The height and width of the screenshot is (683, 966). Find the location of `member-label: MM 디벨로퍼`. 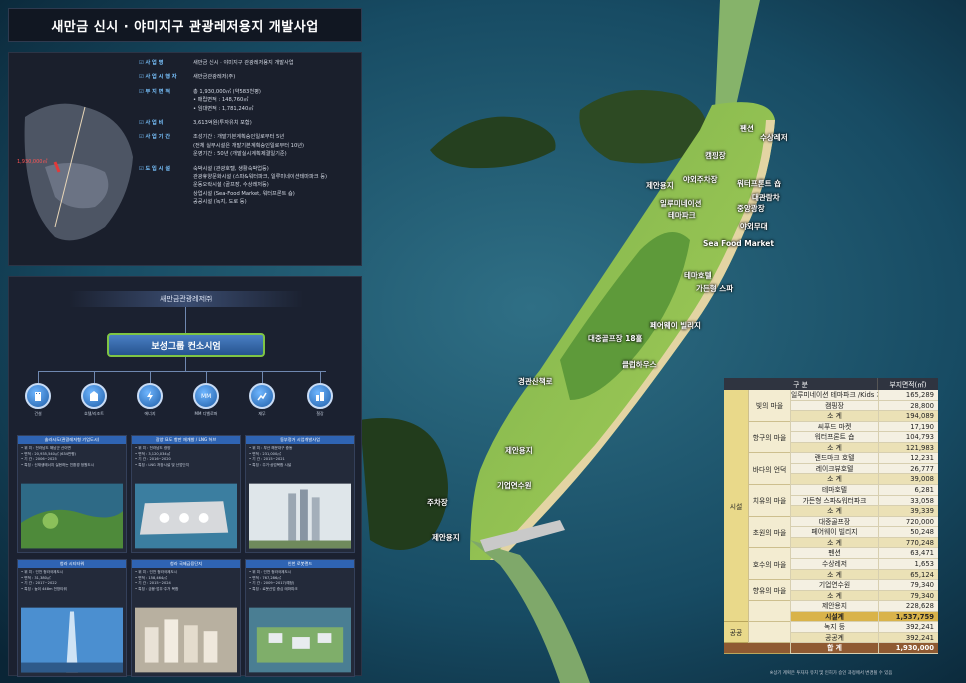

member-label: MM 디벨로퍼 is located at coordinates (206, 413).